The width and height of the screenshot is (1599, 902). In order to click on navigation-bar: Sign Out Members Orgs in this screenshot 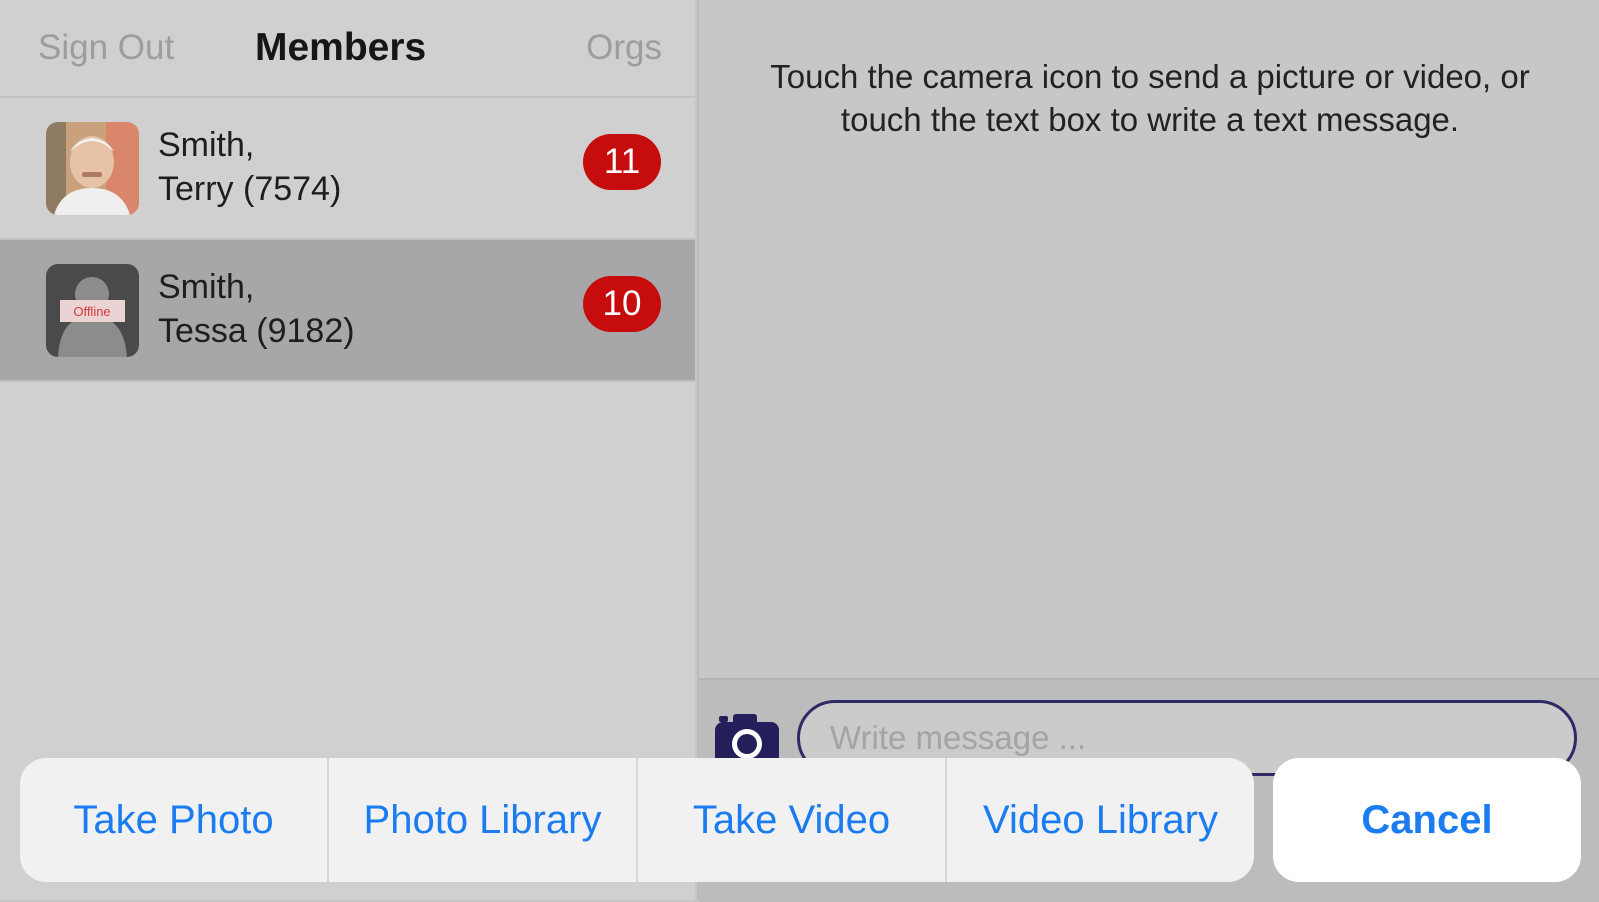, I will do `click(347, 49)`.